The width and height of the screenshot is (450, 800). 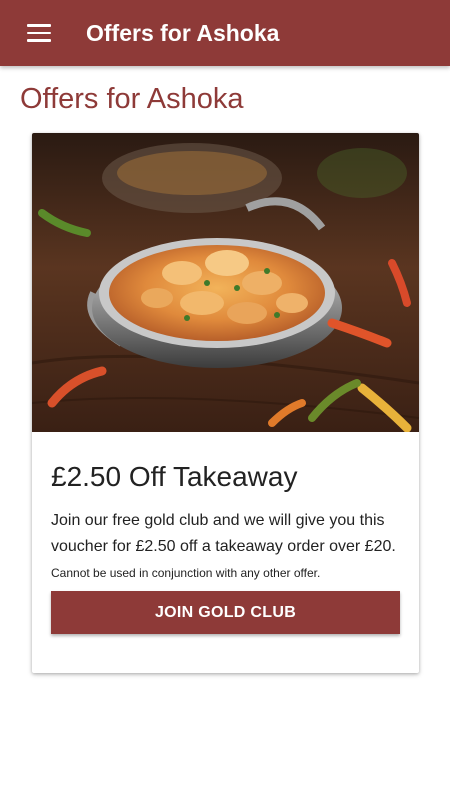 What do you see at coordinates (39, 33) in the screenshot?
I see `hamburger-menu-icon` at bounding box center [39, 33].